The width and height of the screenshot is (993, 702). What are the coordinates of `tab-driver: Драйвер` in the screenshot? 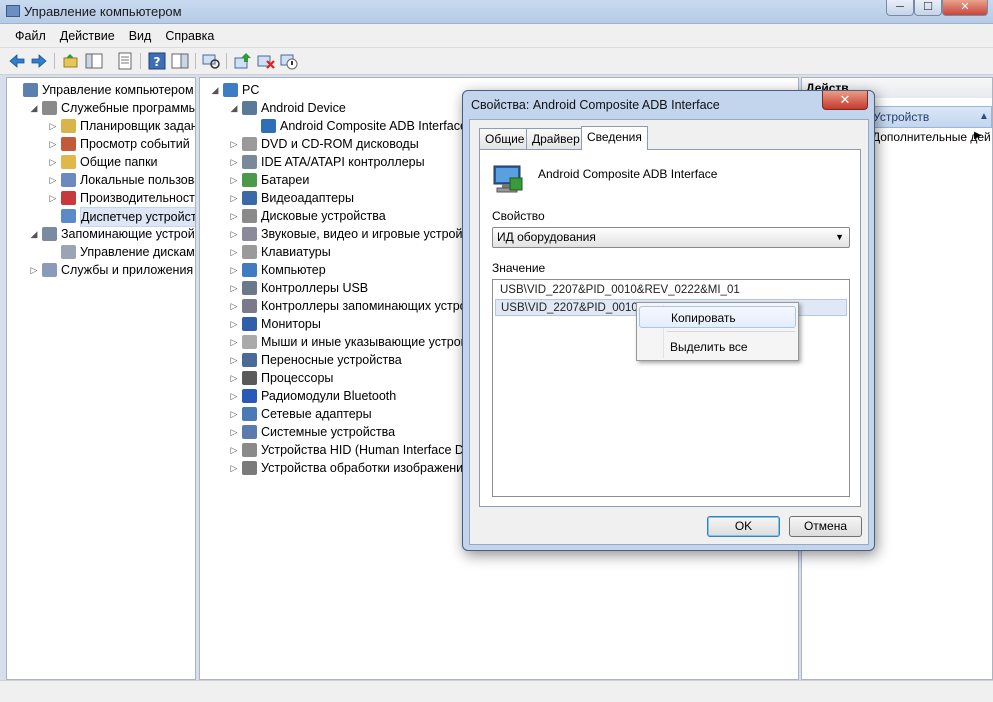 It's located at (556, 138).